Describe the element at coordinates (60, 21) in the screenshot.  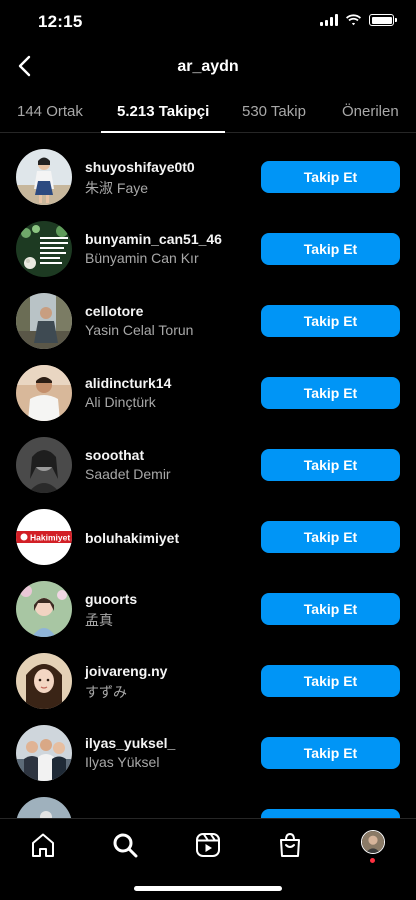
I see `status-time: 12:15` at that location.